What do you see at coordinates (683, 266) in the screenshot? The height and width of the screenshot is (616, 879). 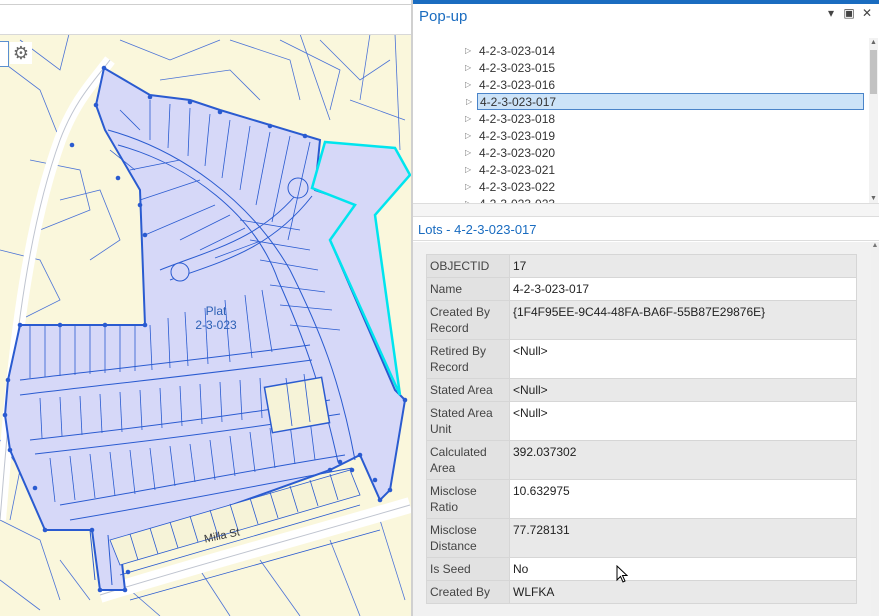 I see `attr-value: 17` at bounding box center [683, 266].